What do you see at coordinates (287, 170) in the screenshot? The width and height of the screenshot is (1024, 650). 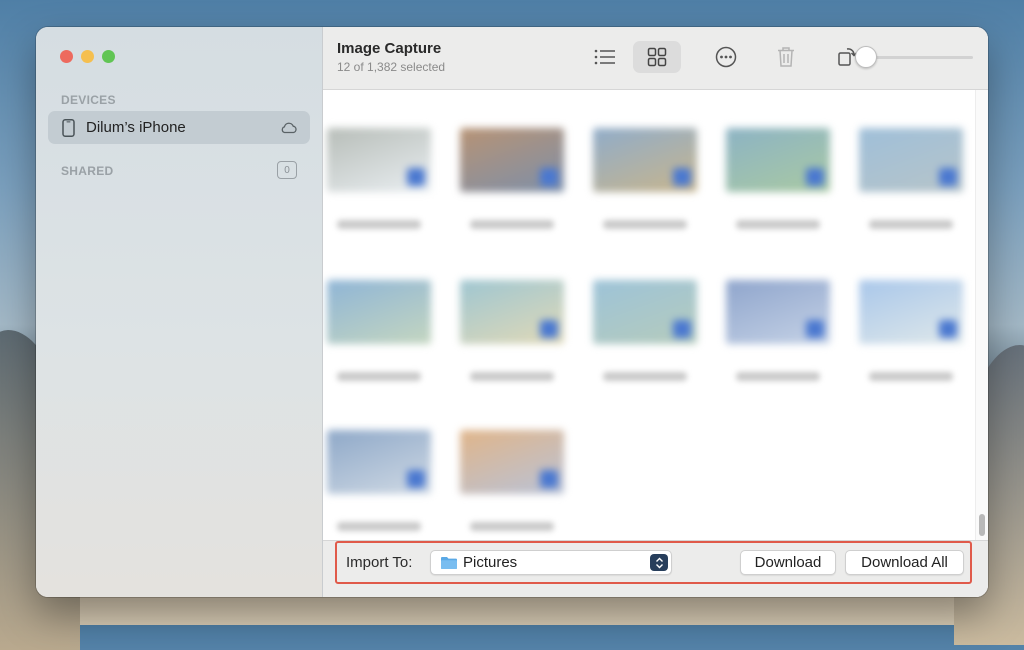 I see `shared-count-badge: 0` at bounding box center [287, 170].